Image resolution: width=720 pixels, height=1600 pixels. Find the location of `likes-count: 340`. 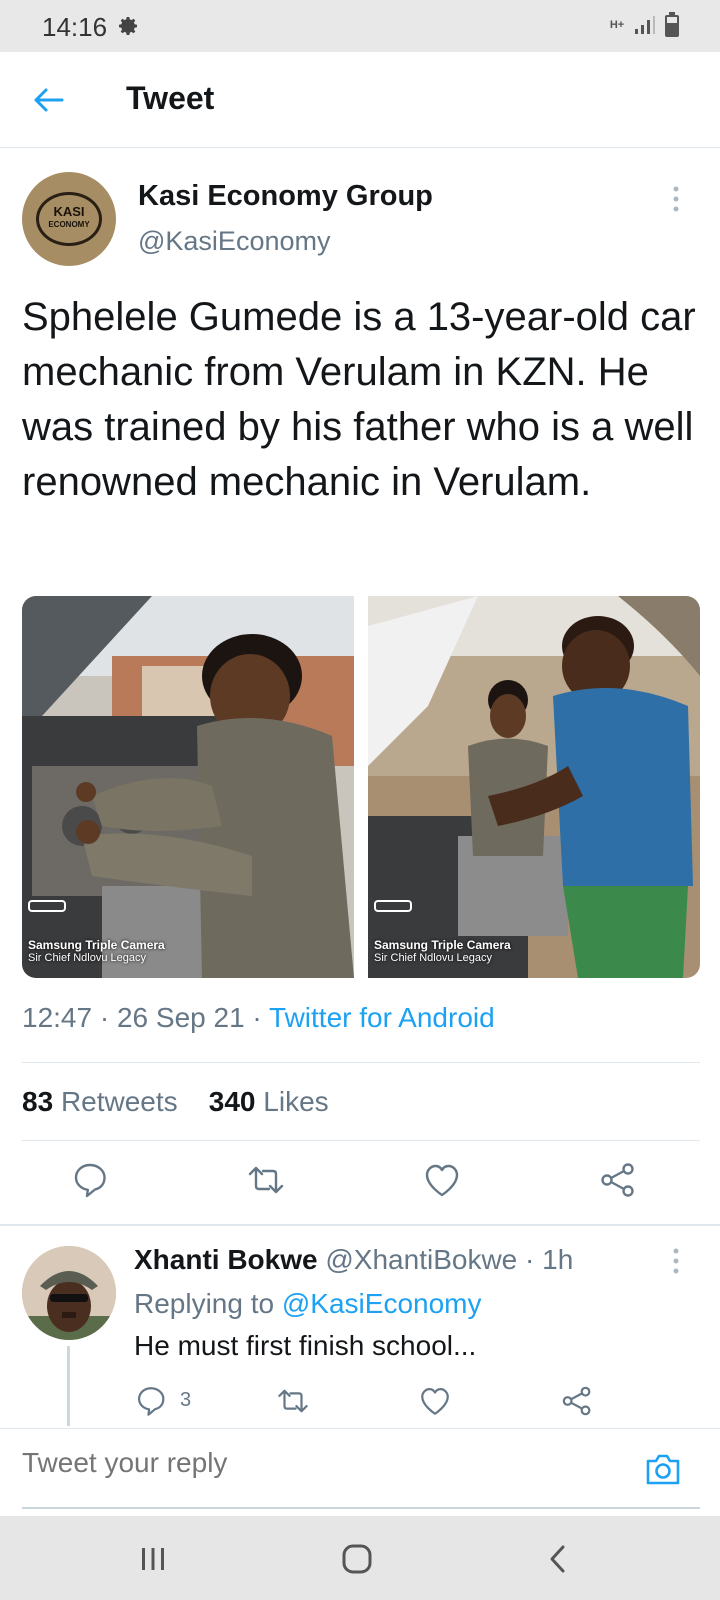

likes-count: 340 is located at coordinates (232, 1101).